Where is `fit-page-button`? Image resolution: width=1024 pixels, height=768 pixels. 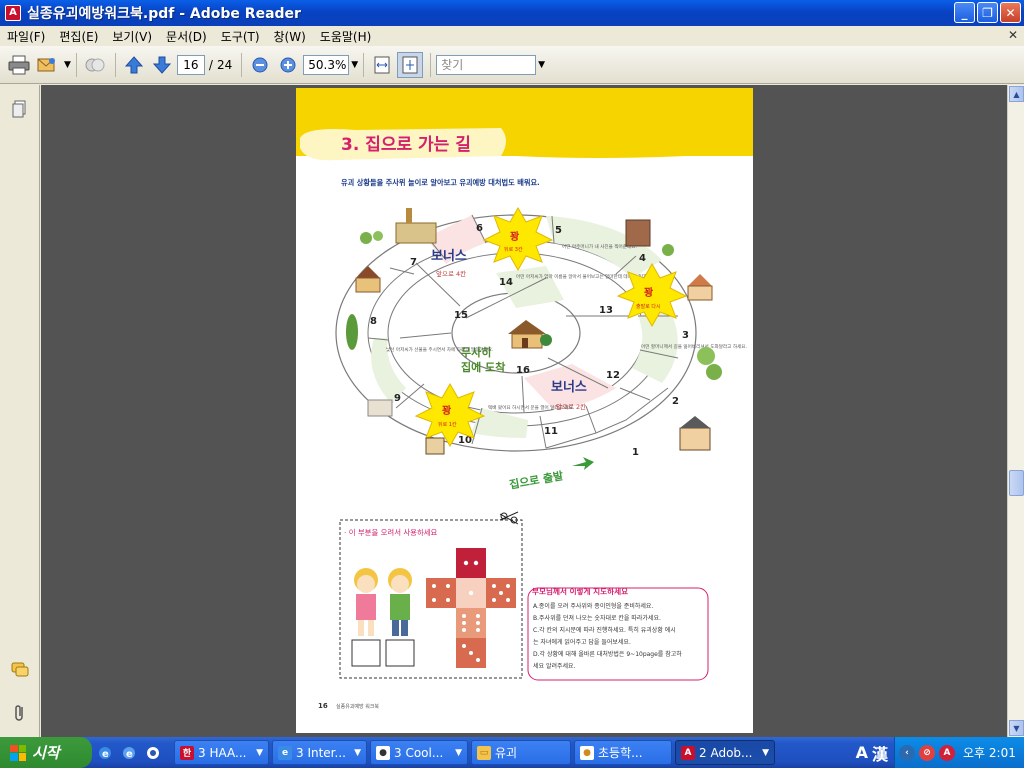
fit-page-button is located at coordinates (410, 64).